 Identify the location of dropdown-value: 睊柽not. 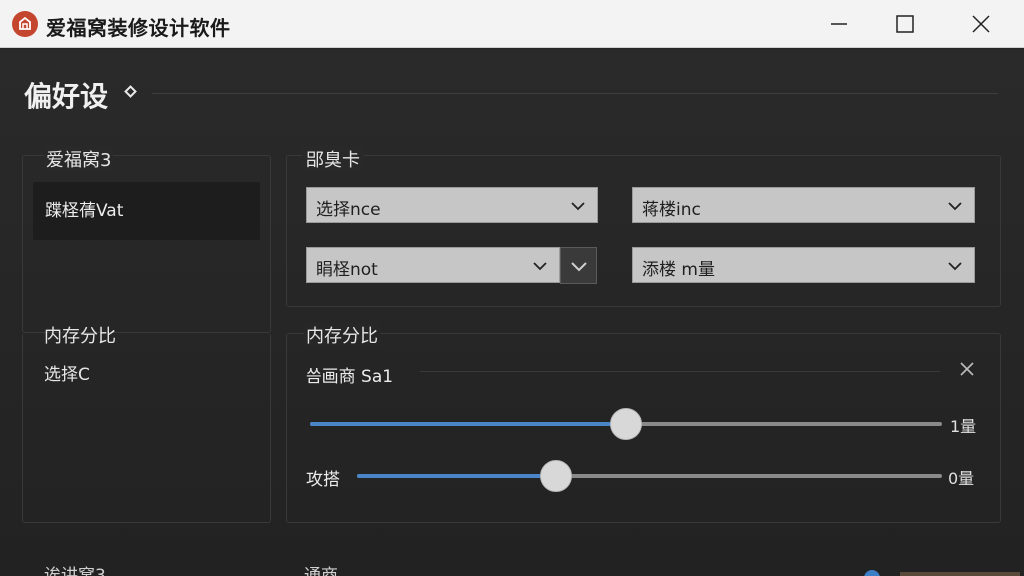
(347, 270).